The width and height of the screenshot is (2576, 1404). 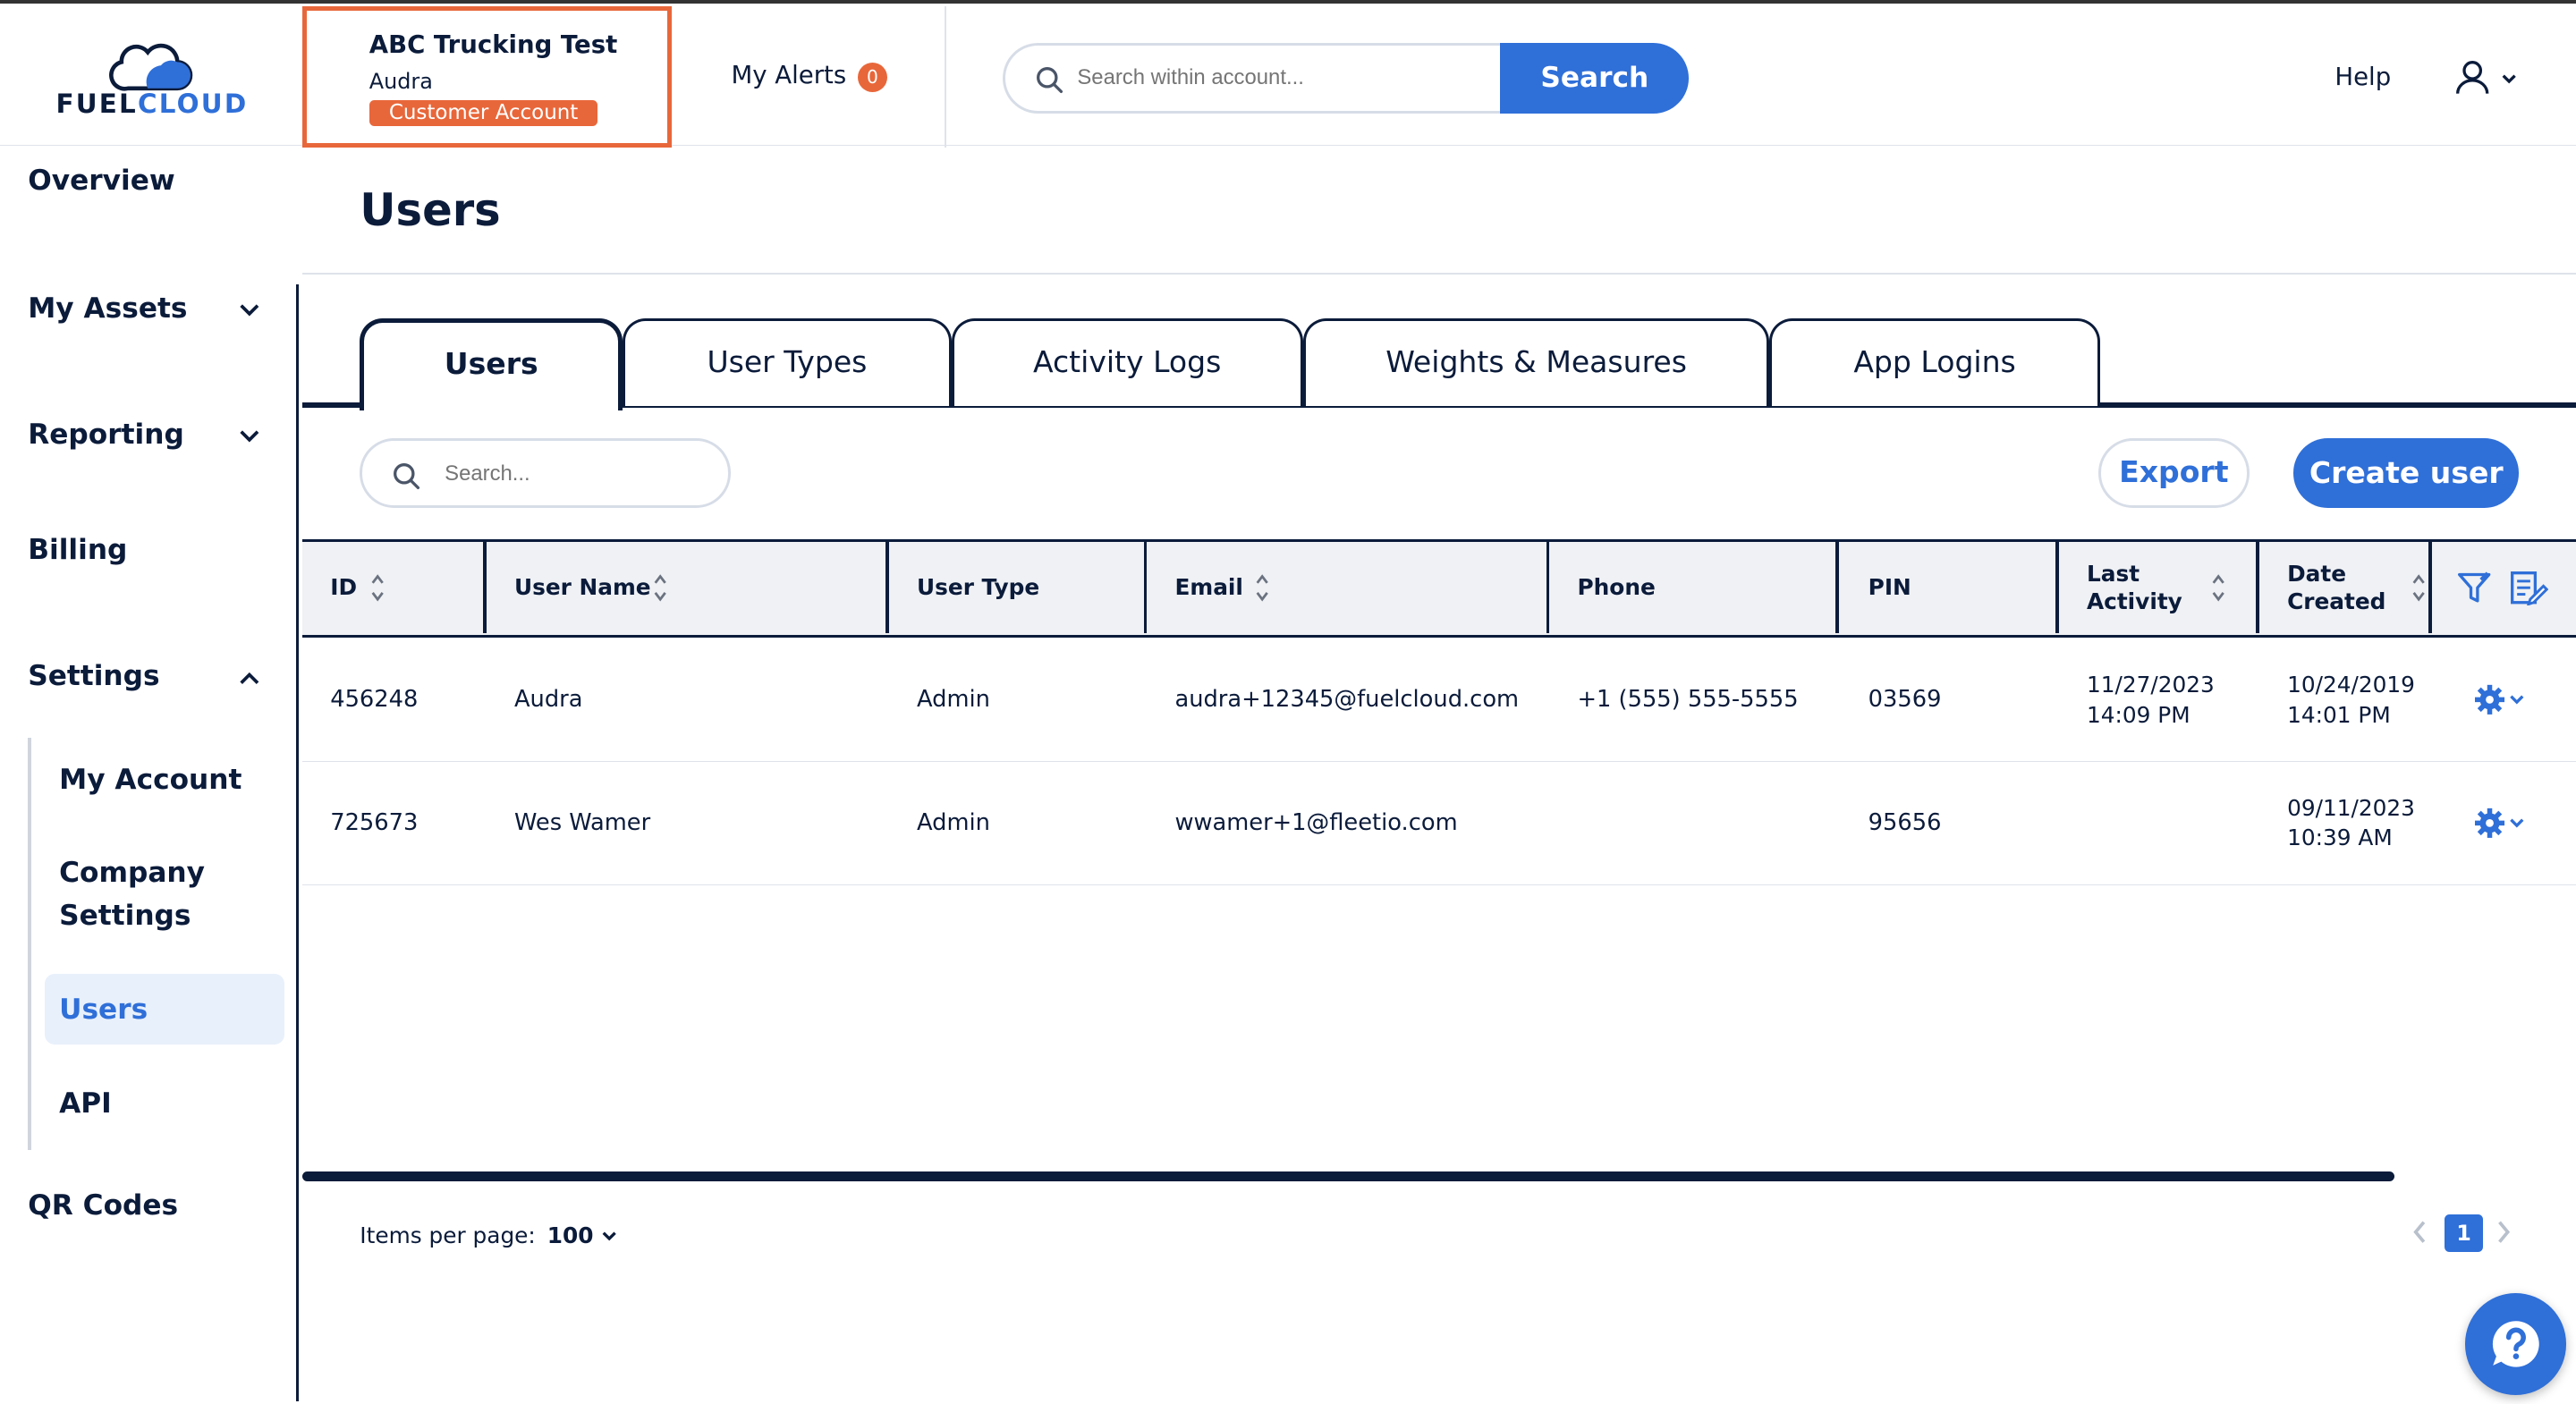 What do you see at coordinates (2406, 473) in the screenshot?
I see `create-user-button: Create user` at bounding box center [2406, 473].